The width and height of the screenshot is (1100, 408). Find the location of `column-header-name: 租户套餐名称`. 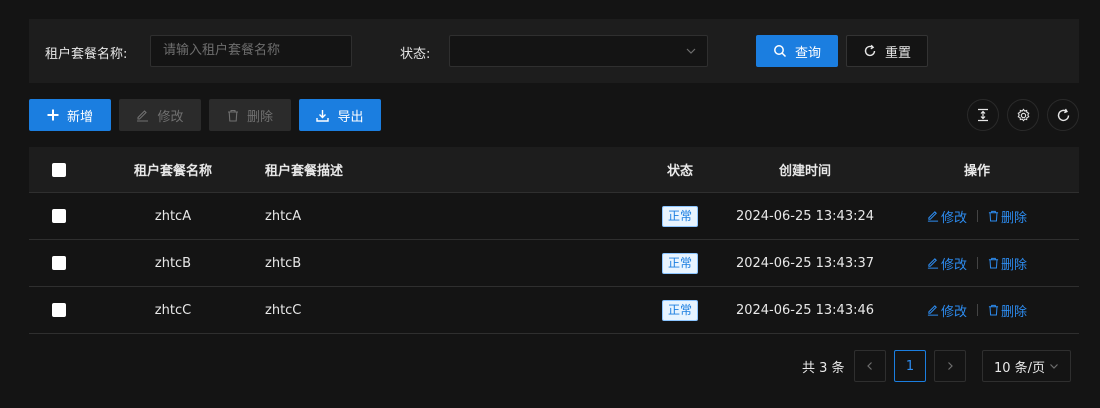

column-header-name: 租户套餐名称 is located at coordinates (173, 169).